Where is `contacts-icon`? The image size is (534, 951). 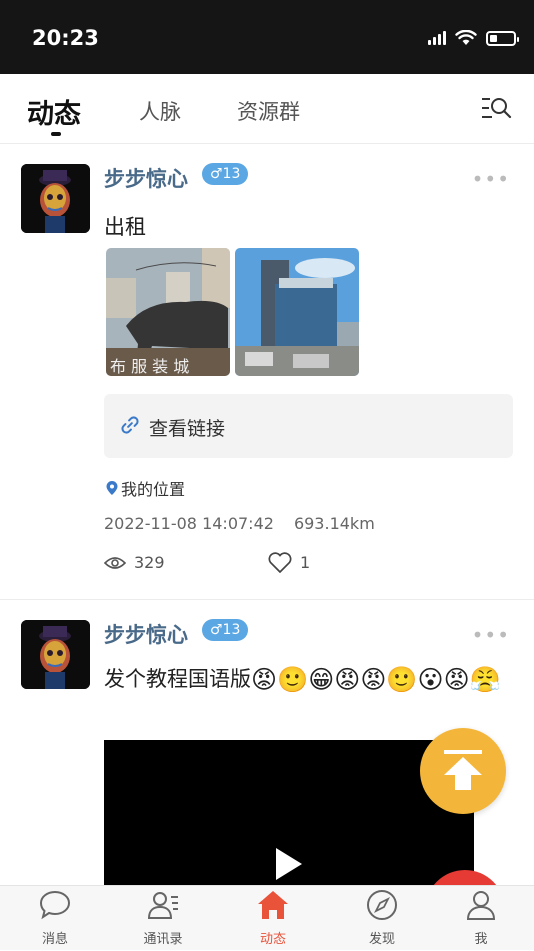
contacts-icon is located at coordinates (162, 905).